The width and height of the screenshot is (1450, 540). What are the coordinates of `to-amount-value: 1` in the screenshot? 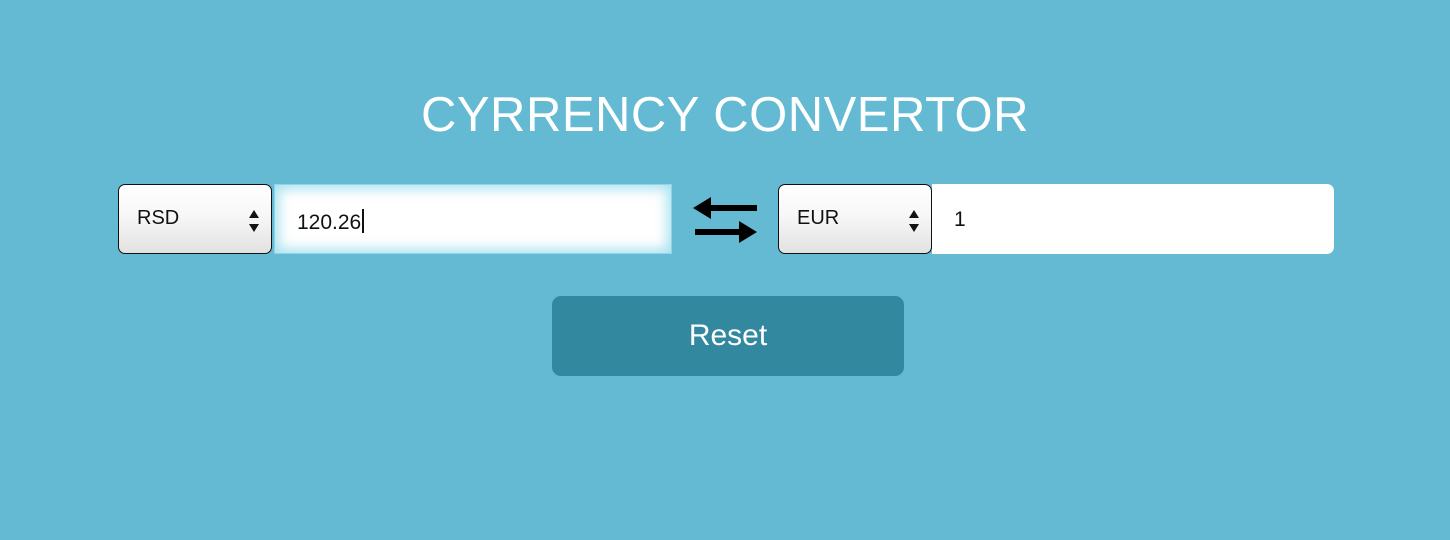 It's located at (960, 219).